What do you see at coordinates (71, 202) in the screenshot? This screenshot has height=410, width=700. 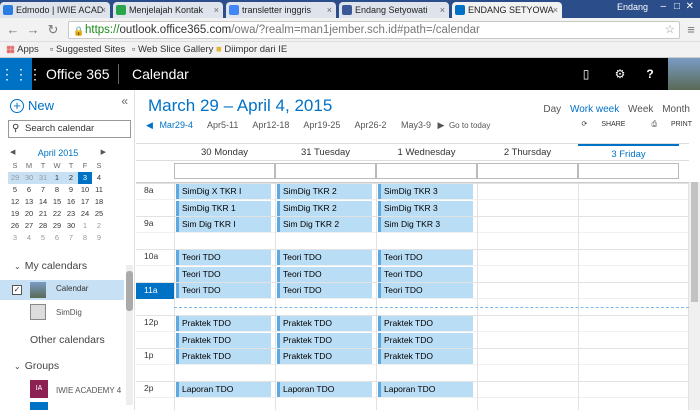 I see `mini-cal-day: 16` at bounding box center [71, 202].